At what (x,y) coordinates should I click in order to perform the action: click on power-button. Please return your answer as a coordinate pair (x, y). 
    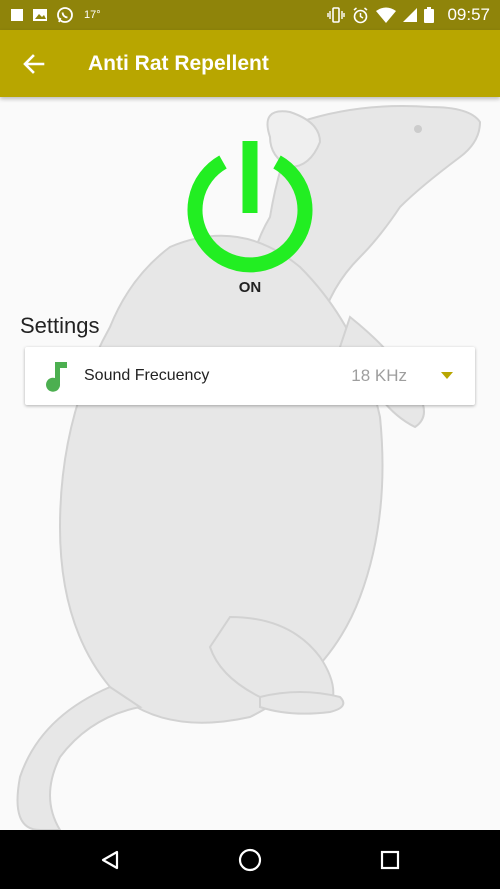
    Looking at the image, I should click on (250, 205).